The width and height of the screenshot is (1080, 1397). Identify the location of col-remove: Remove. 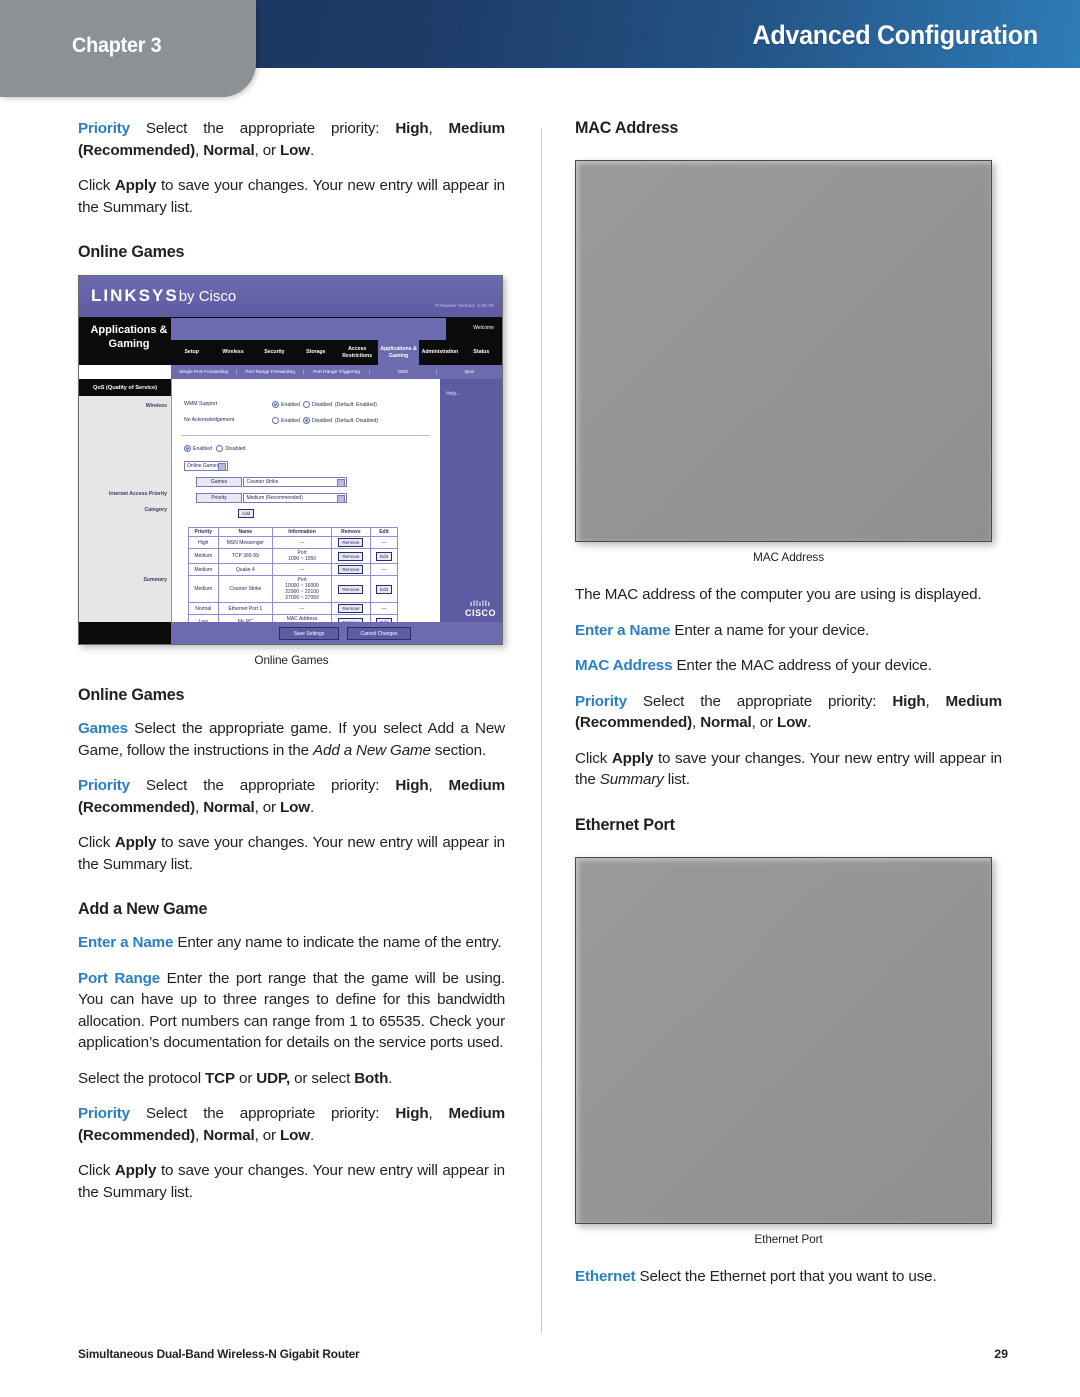
(350, 532).